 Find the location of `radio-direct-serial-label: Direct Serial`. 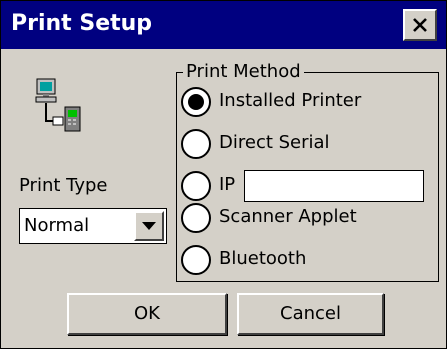

radio-direct-serial-label: Direct Serial is located at coordinates (274, 142).